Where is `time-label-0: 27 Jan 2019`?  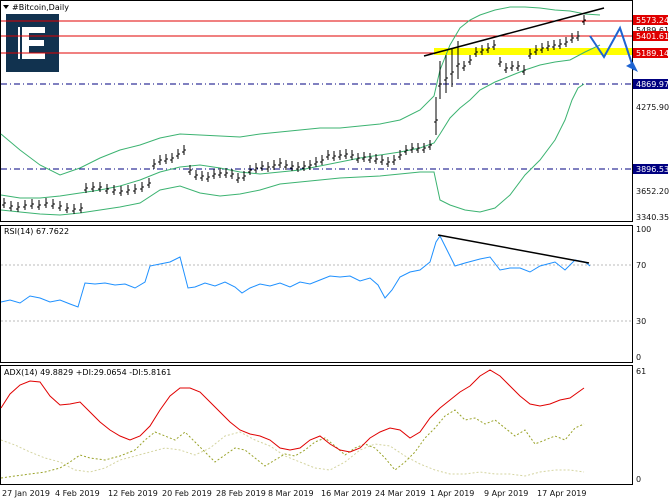
time-label-0: 27 Jan 2019 is located at coordinates (26, 493).